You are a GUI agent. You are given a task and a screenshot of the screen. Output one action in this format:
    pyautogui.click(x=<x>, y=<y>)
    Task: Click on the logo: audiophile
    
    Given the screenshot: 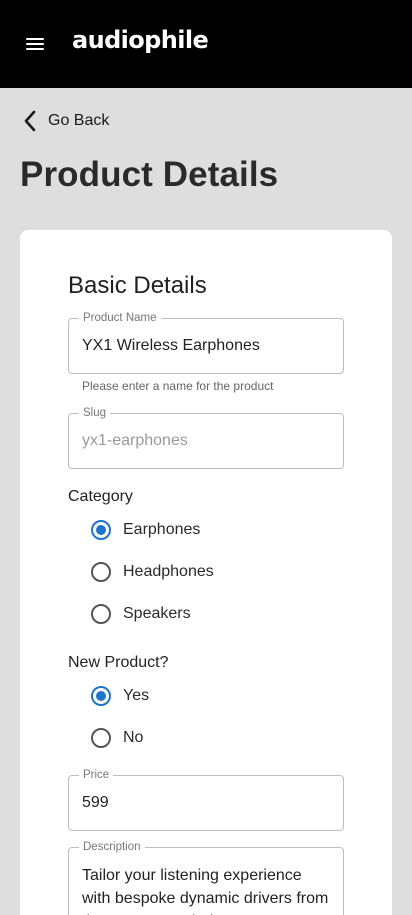 What is the action you would take?
    pyautogui.click(x=140, y=40)
    